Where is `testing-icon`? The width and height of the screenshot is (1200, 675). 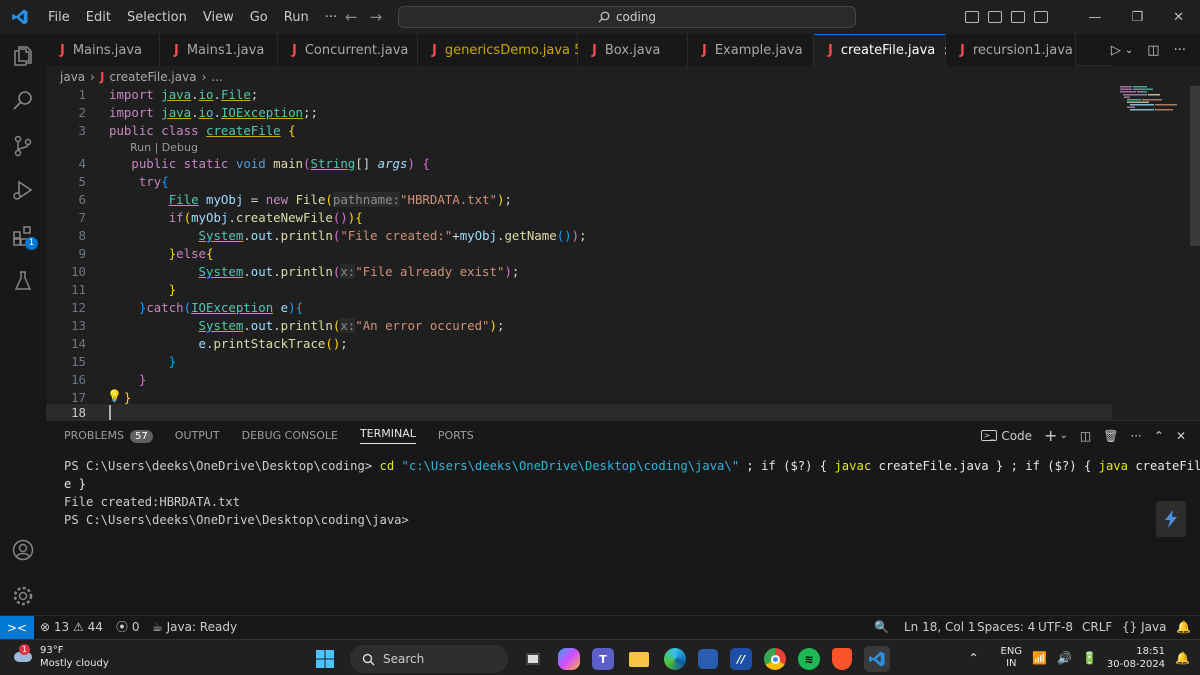 testing-icon is located at coordinates (23, 281).